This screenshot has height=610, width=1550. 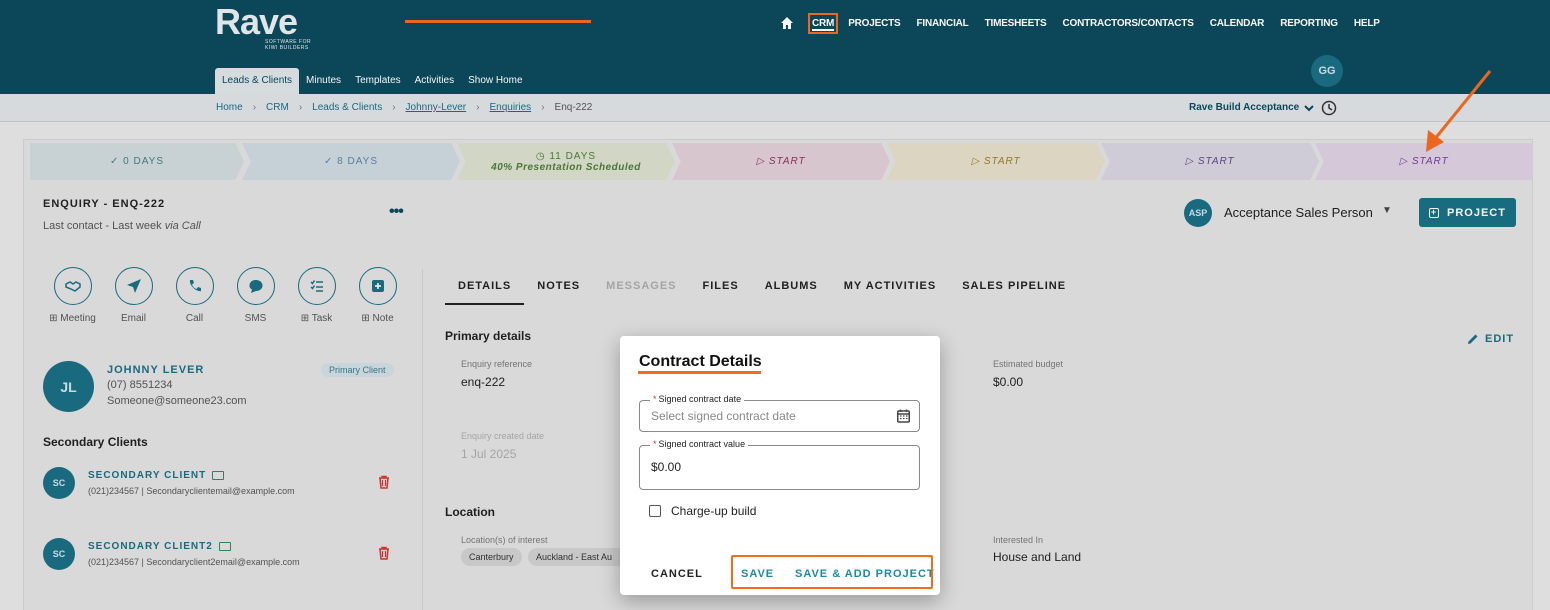 I want to click on signed-contract-date-label: Signed contract date, so click(x=700, y=399).